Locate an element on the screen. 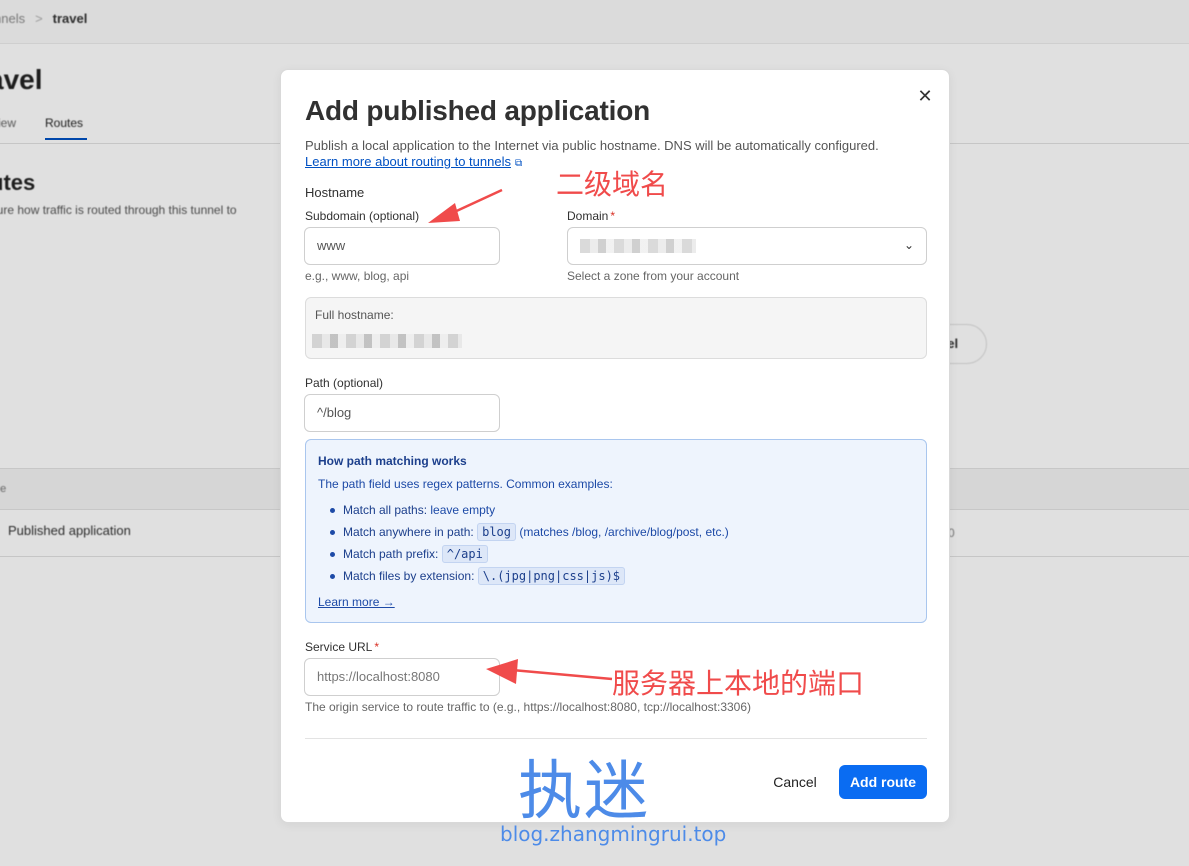  subdomain-arrow-icon is located at coordinates (465, 205).